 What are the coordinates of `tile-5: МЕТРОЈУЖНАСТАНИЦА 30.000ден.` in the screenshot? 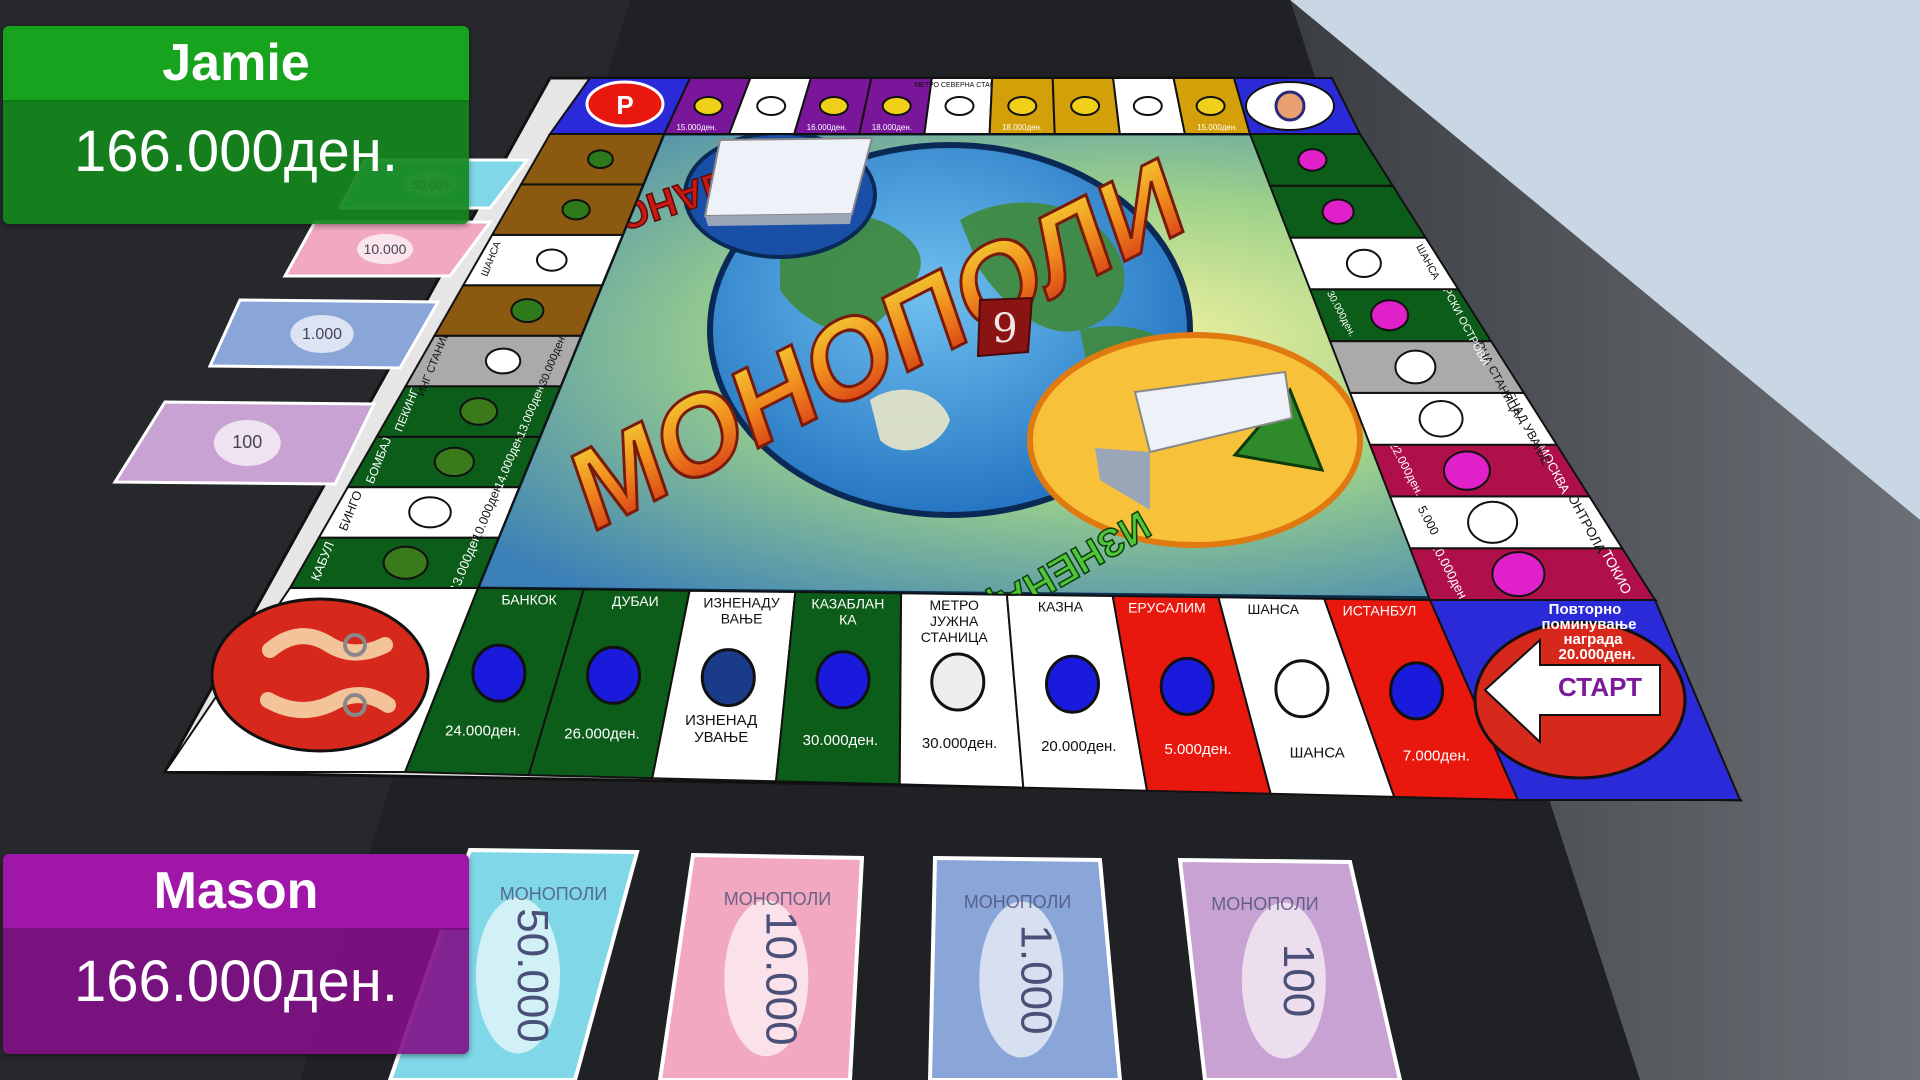 It's located at (961, 690).